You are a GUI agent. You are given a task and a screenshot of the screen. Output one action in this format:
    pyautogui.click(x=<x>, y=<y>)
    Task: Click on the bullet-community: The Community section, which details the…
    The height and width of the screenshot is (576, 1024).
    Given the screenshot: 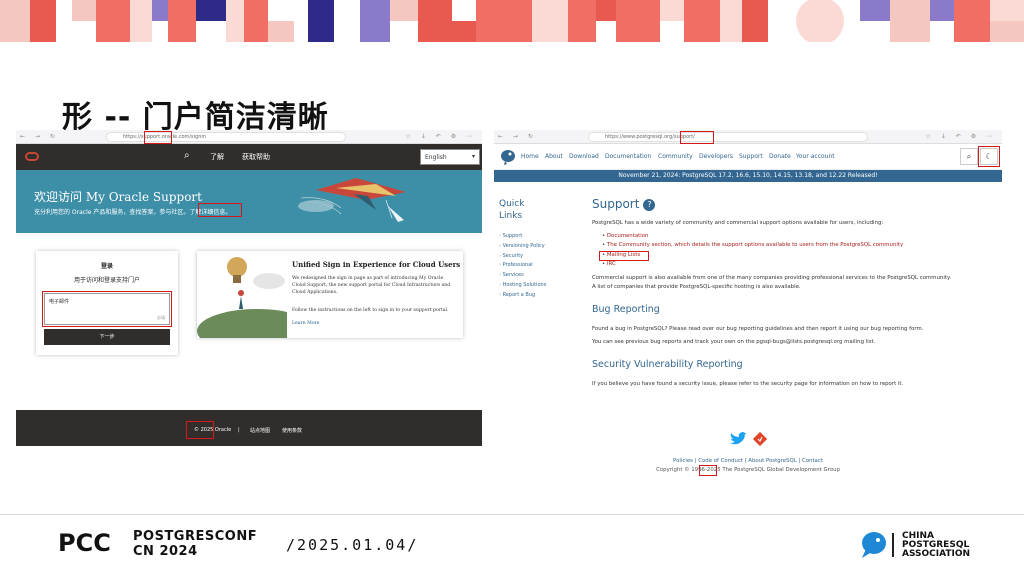 What is the action you would take?
    pyautogui.click(x=752, y=245)
    